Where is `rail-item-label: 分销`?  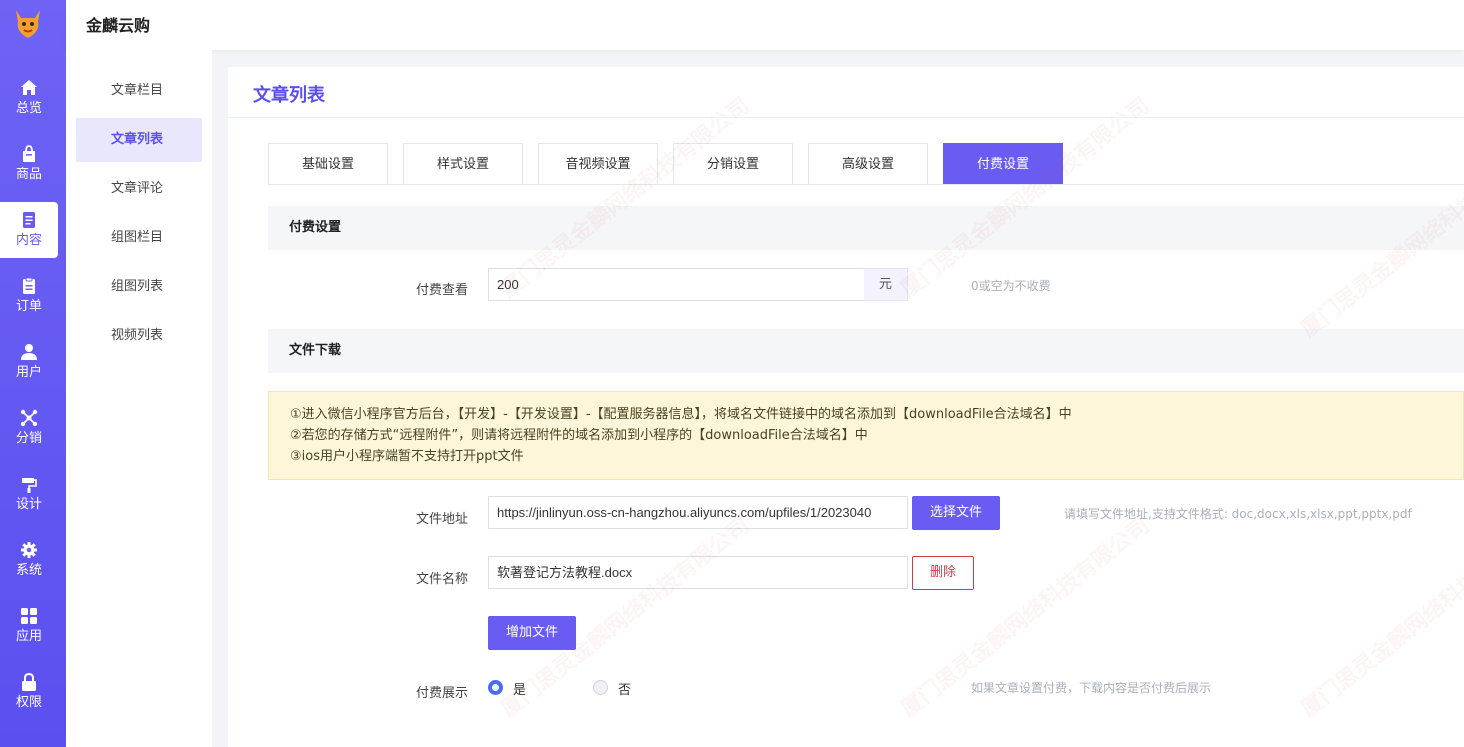 rail-item-label: 分销 is located at coordinates (28, 438).